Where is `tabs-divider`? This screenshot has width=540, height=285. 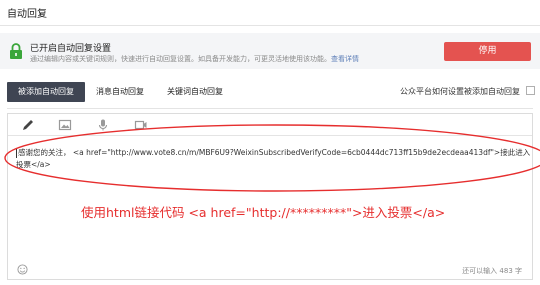
tabs-divider is located at coordinates (270, 108).